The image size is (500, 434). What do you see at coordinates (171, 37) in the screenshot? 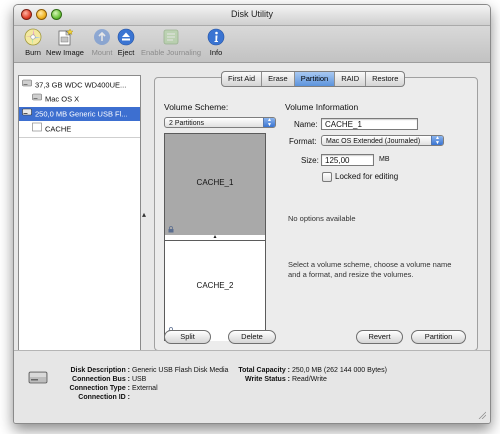
I see `journaling-icon` at bounding box center [171, 37].